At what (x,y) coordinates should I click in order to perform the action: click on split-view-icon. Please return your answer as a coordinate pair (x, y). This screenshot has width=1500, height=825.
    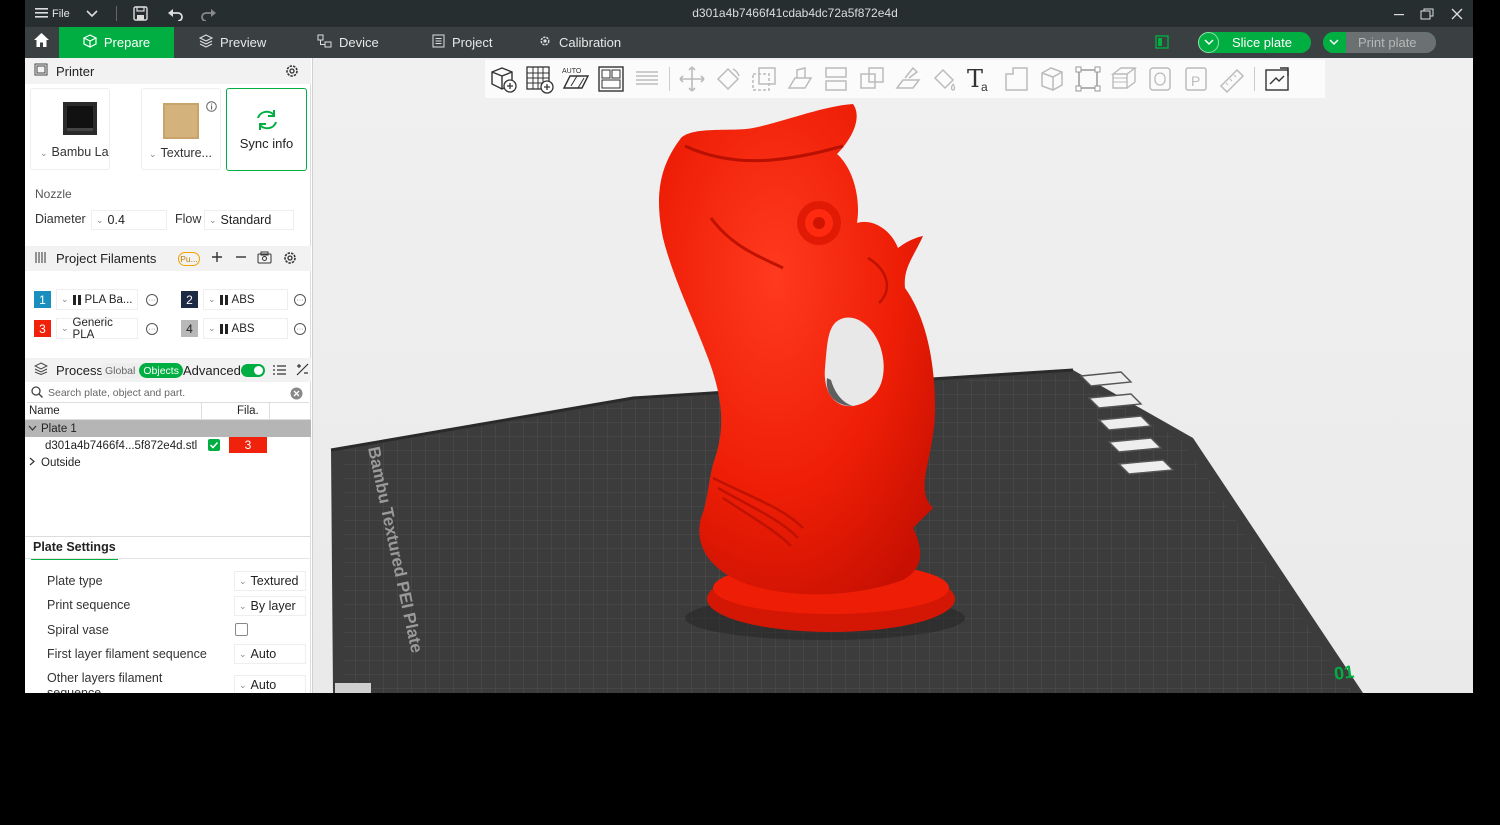
    Looking at the image, I should click on (1162, 45).